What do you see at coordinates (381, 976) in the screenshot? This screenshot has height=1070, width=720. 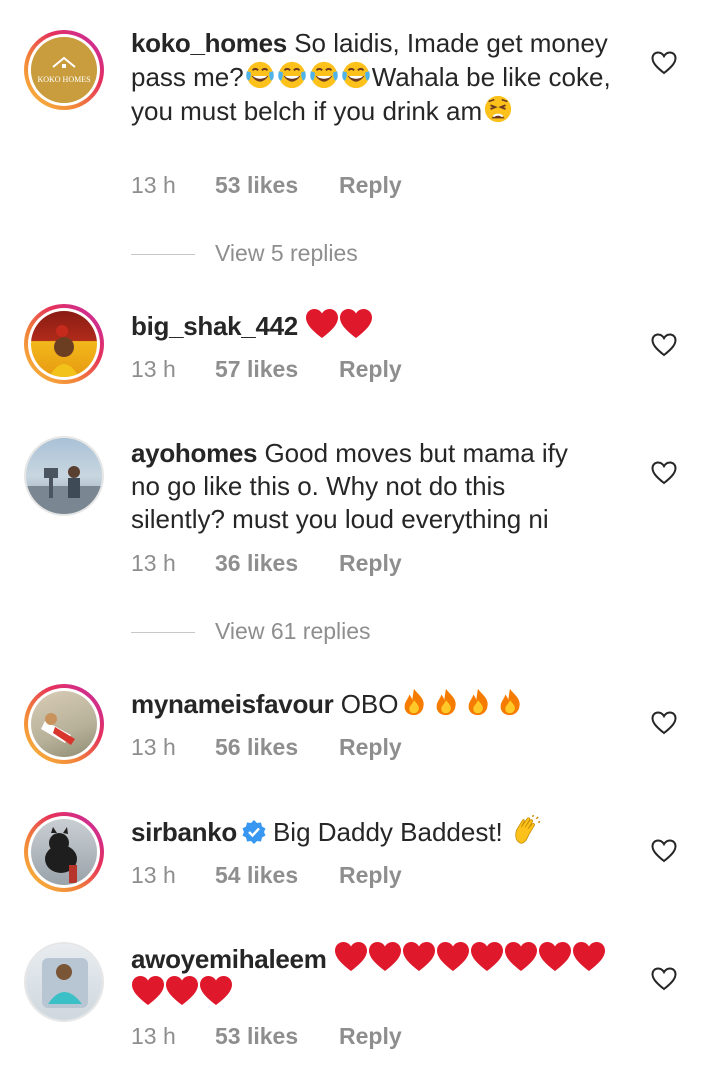 I see `comment-body: awoyemihaleem` at bounding box center [381, 976].